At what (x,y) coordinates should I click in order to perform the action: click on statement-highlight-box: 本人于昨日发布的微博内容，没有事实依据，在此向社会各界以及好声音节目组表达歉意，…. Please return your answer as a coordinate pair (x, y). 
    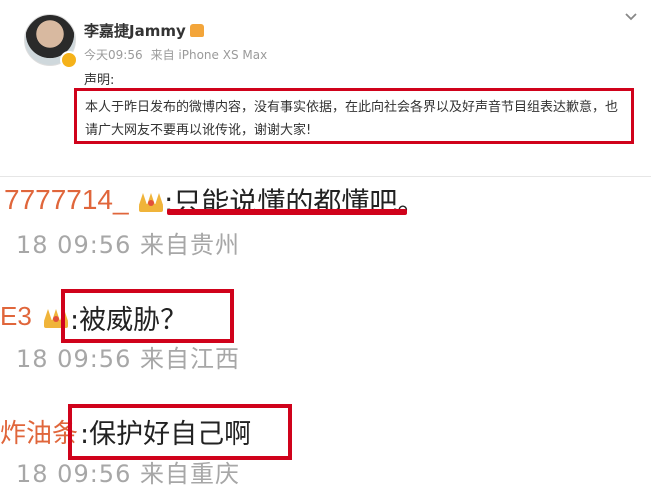
    Looking at the image, I should click on (354, 116).